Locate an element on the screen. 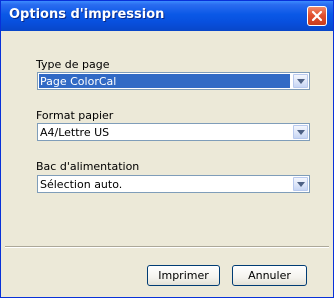 Image resolution: width=334 pixels, height=298 pixels. close-button is located at coordinates (317, 16).